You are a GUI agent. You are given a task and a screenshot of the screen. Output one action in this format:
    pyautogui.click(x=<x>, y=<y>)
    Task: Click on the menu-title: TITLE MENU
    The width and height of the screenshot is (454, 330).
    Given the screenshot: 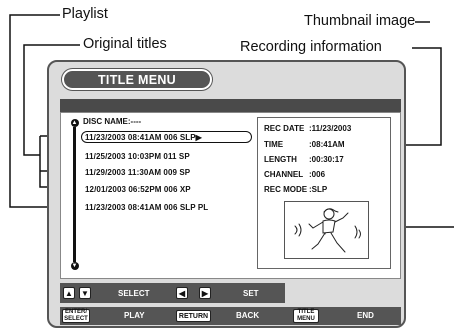 What is the action you would take?
    pyautogui.click(x=137, y=79)
    